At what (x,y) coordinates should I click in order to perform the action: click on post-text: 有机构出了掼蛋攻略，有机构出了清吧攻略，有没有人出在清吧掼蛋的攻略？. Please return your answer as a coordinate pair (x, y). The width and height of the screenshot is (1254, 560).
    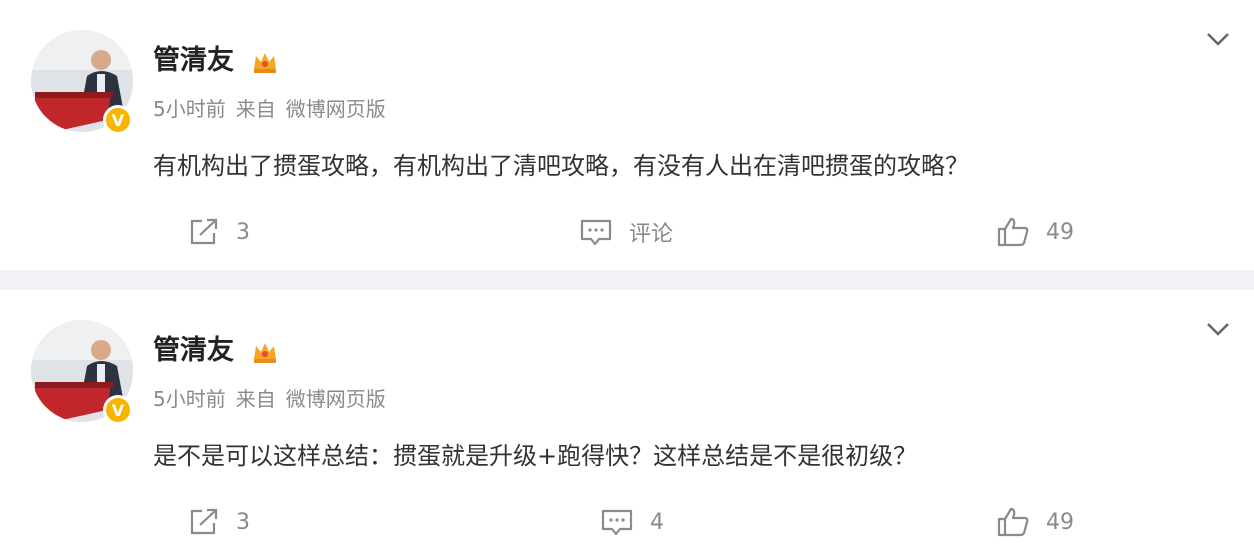
    Looking at the image, I should click on (561, 166).